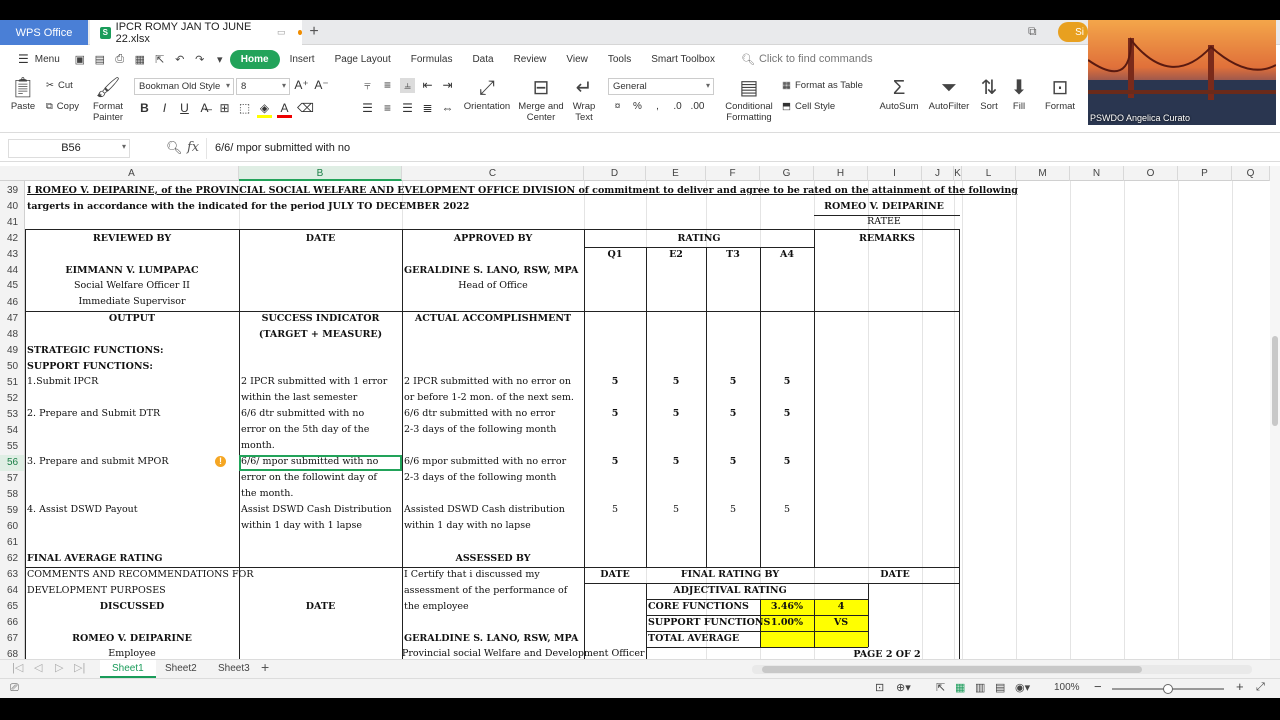 The height and width of the screenshot is (720, 1280). What do you see at coordinates (108, 100) in the screenshot?
I see `format-painter-button: 🖌︎ Format Painter` at bounding box center [108, 100].